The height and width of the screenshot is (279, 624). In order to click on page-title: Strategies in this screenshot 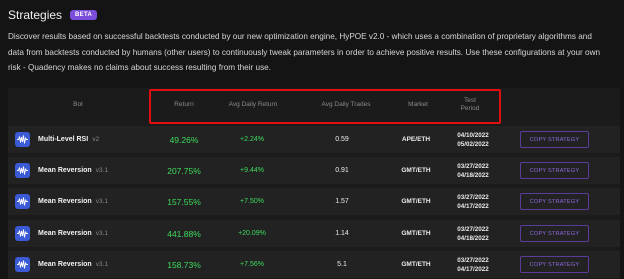, I will do `click(35, 15)`.